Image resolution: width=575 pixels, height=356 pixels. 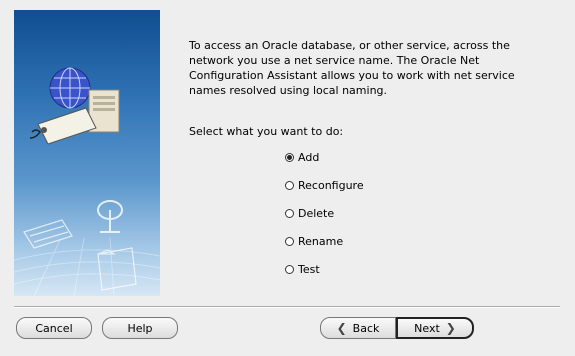 I want to click on satellite-dish-icon, so click(x=110, y=216).